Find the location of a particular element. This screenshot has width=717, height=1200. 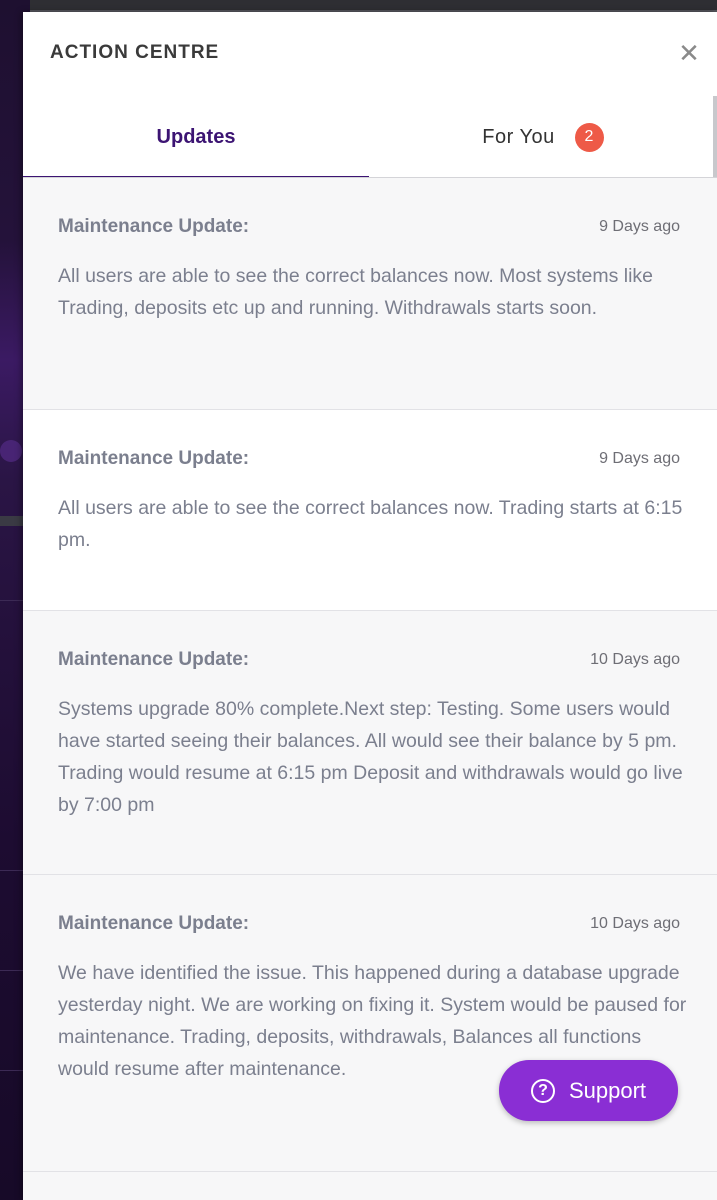

scrollbar is located at coordinates (715, 137).